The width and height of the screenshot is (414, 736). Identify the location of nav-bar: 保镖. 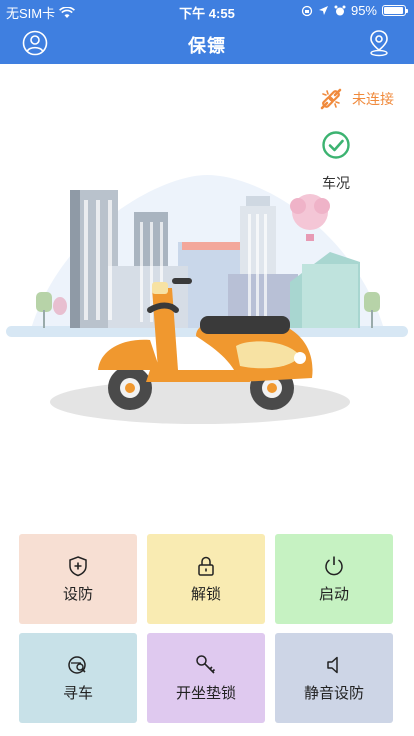
(207, 43).